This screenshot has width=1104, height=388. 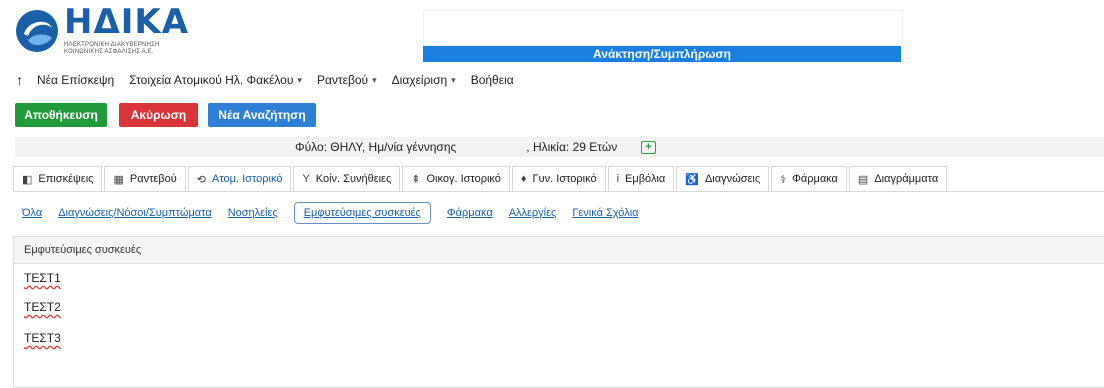 I want to click on tab-label: Γυν. Ιστορικό, so click(x=564, y=179).